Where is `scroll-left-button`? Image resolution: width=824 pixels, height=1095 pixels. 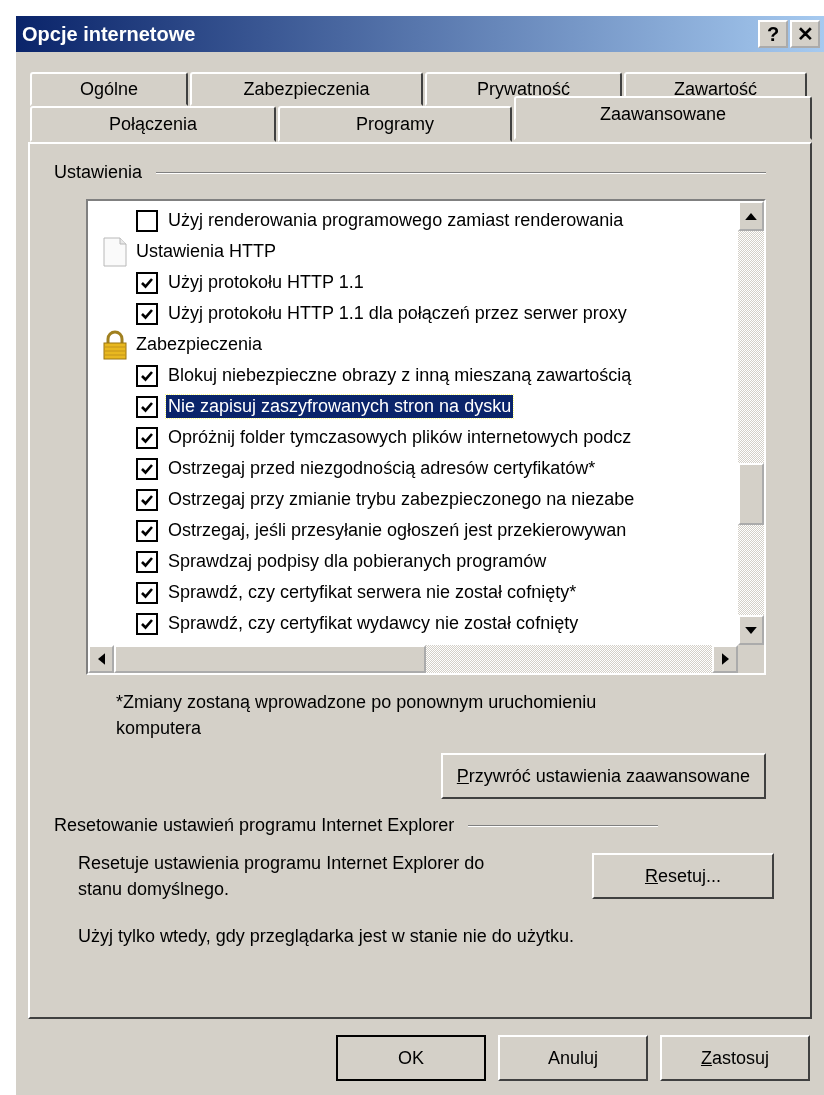
scroll-left-button is located at coordinates (101, 659).